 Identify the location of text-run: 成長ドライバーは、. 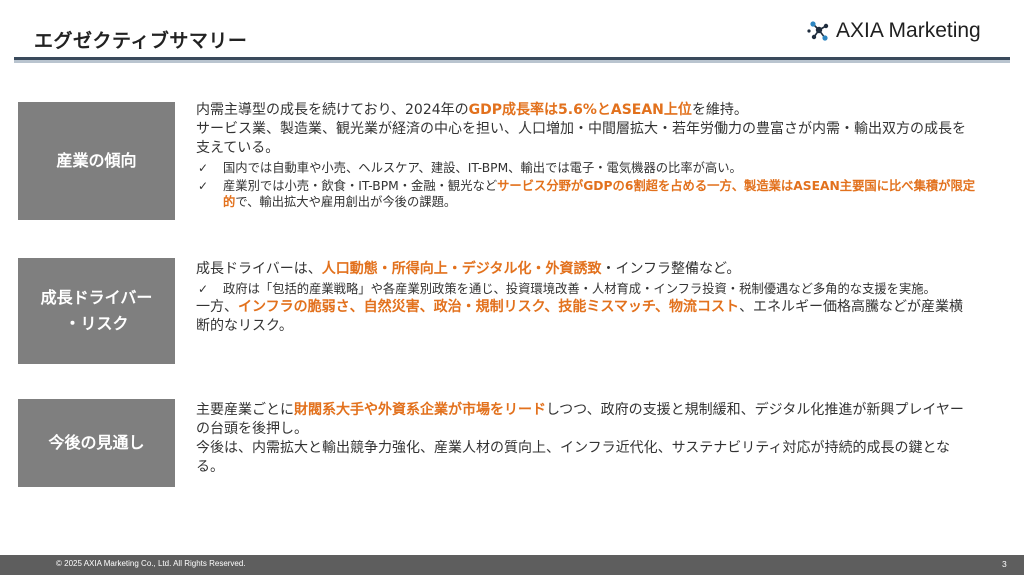
(259, 269).